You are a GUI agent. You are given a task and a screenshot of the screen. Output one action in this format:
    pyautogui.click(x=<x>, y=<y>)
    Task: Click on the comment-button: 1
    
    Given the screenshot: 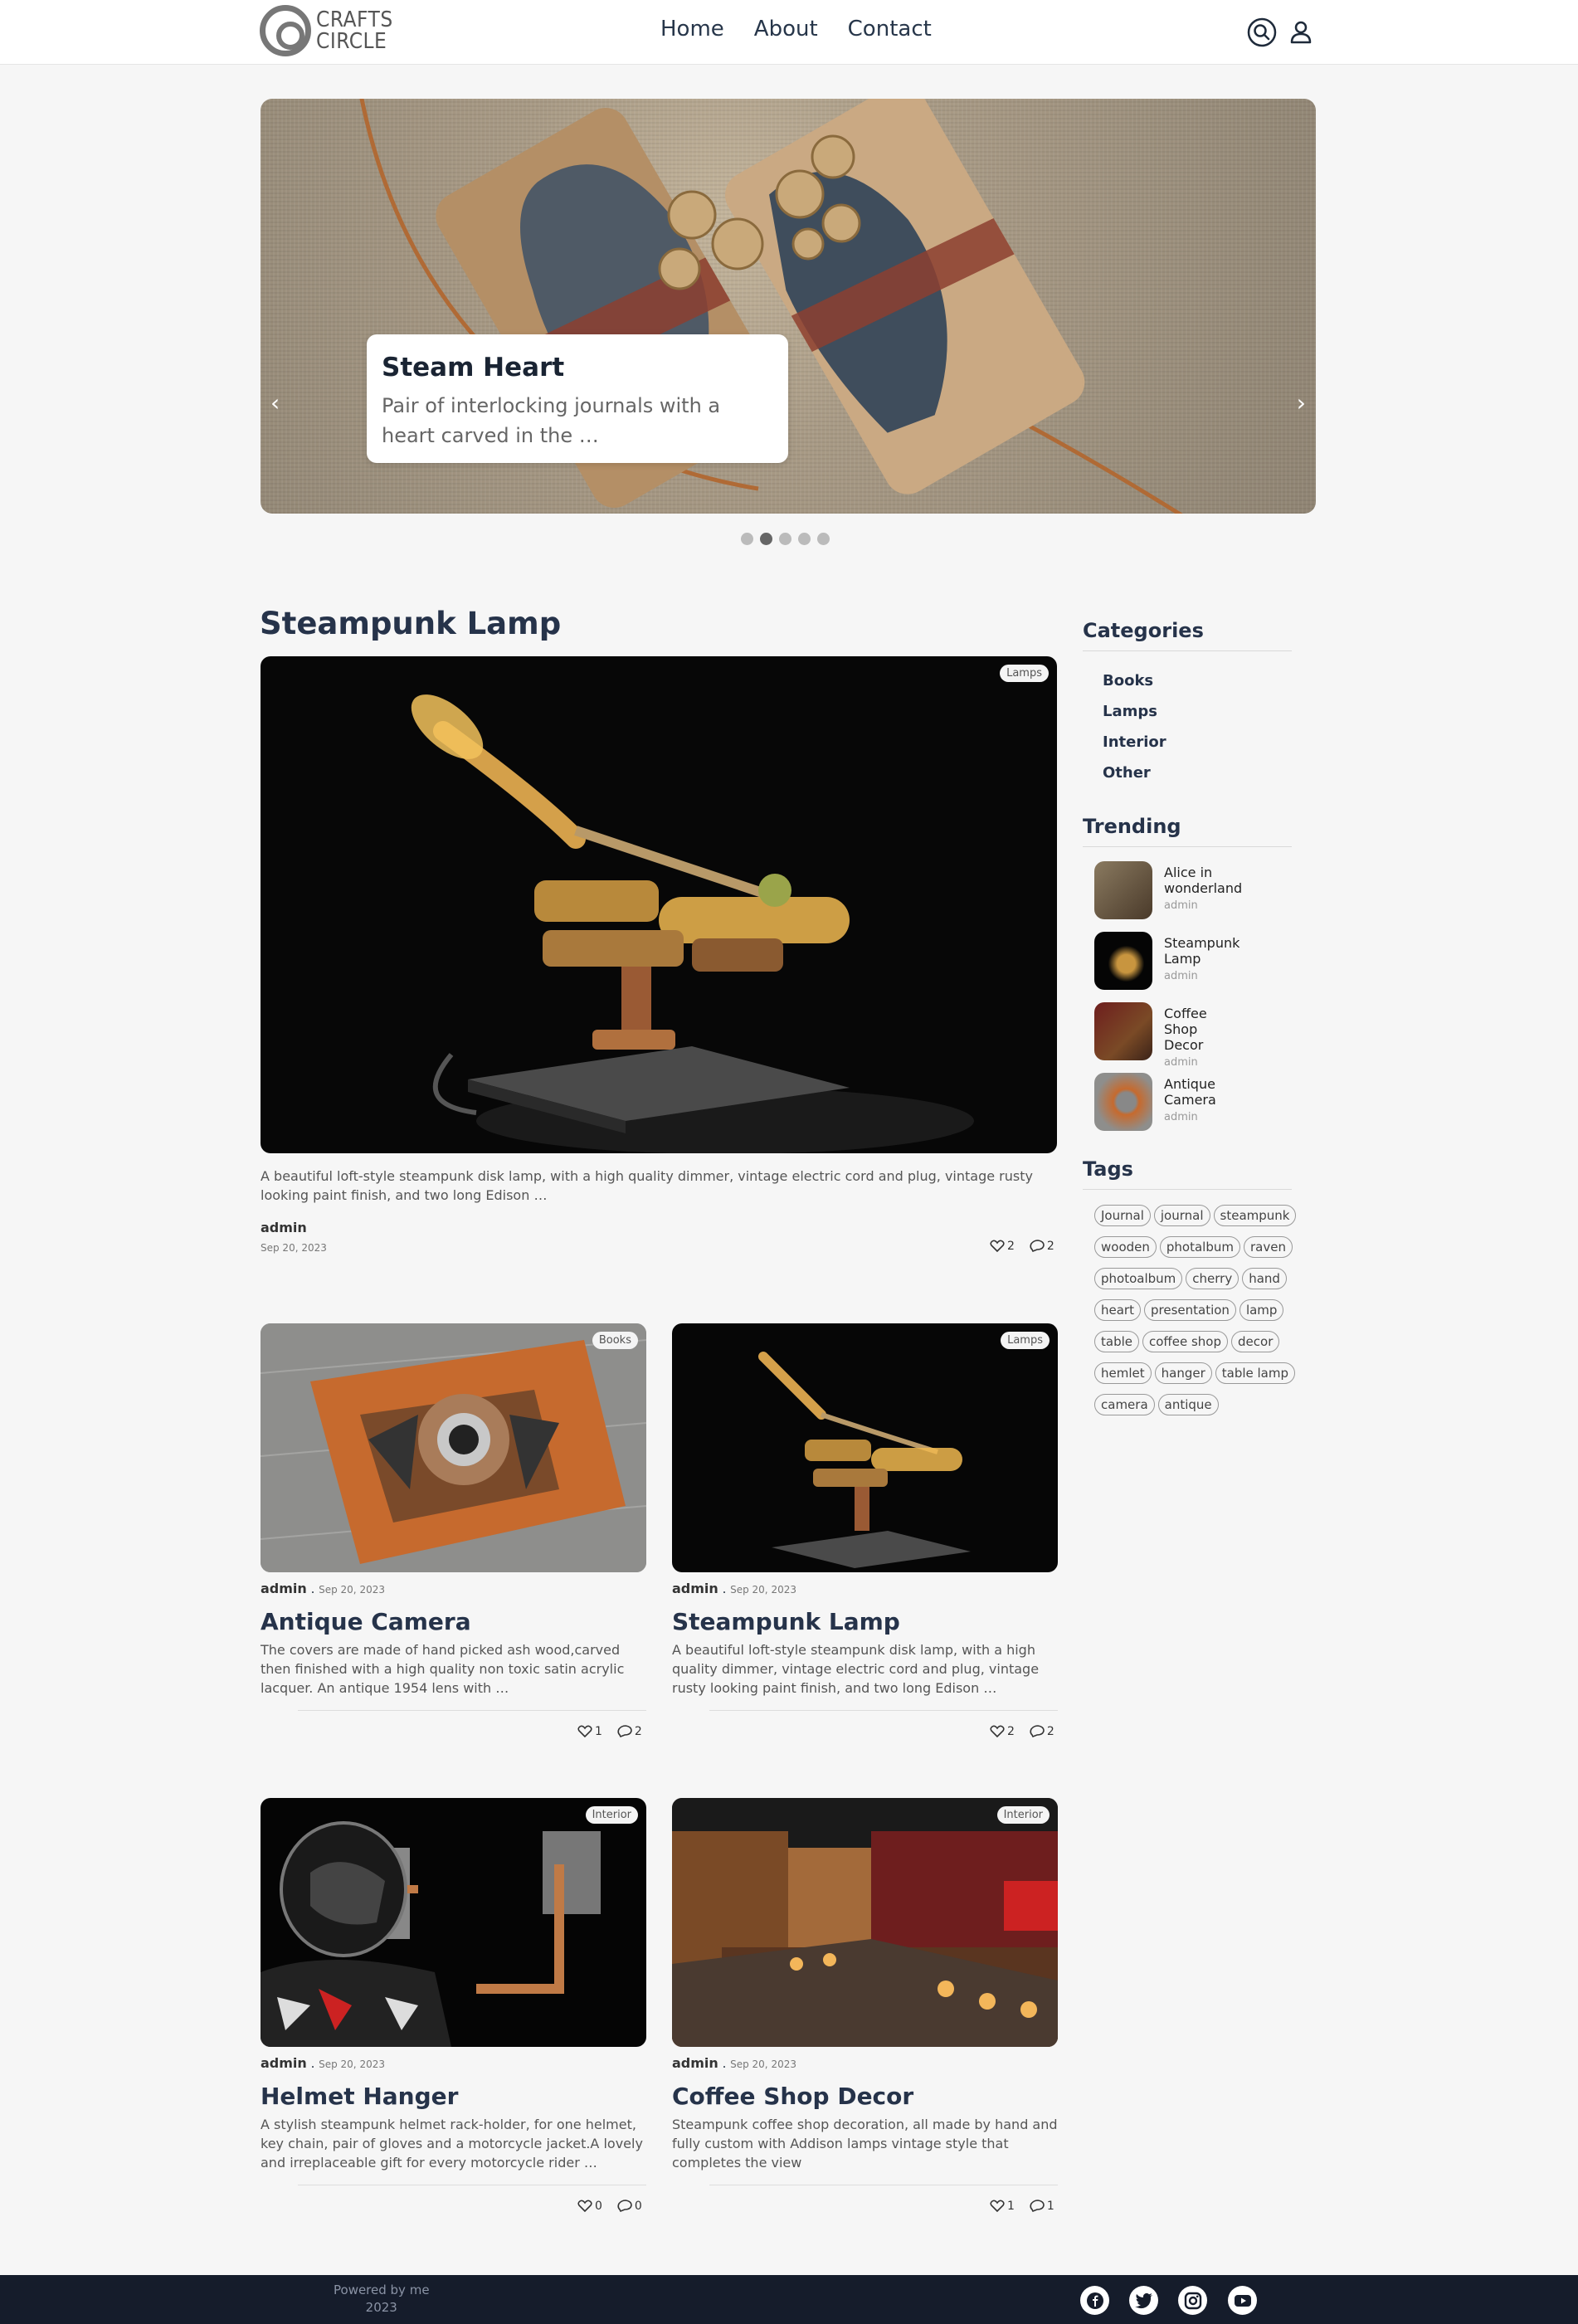 What is the action you would take?
    pyautogui.click(x=1042, y=2206)
    